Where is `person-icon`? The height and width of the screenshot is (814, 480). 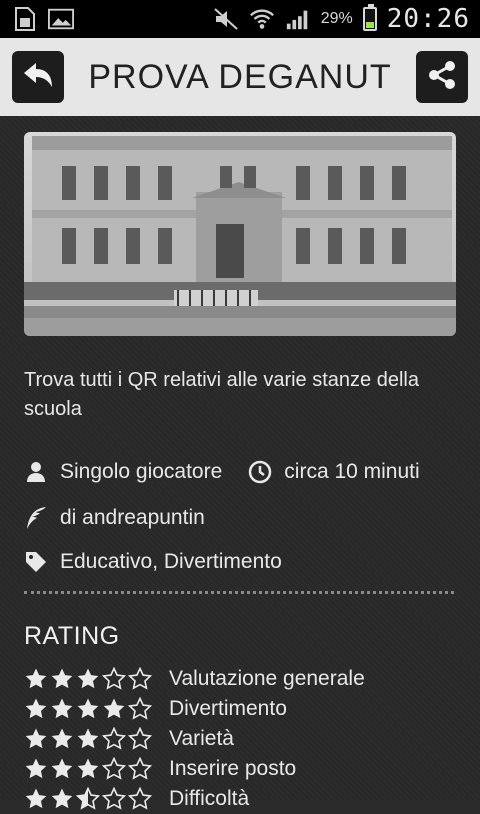
person-icon is located at coordinates (36, 472).